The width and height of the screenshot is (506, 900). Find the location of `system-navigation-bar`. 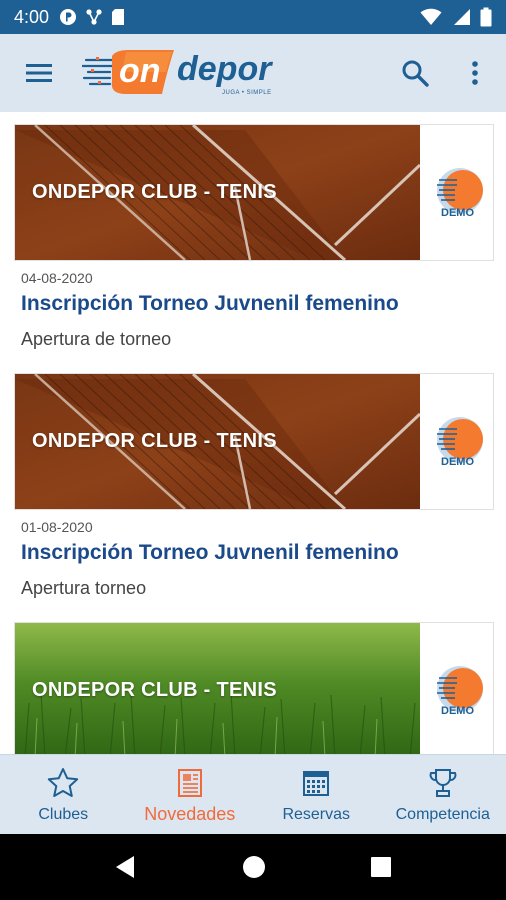

system-navigation-bar is located at coordinates (253, 867).